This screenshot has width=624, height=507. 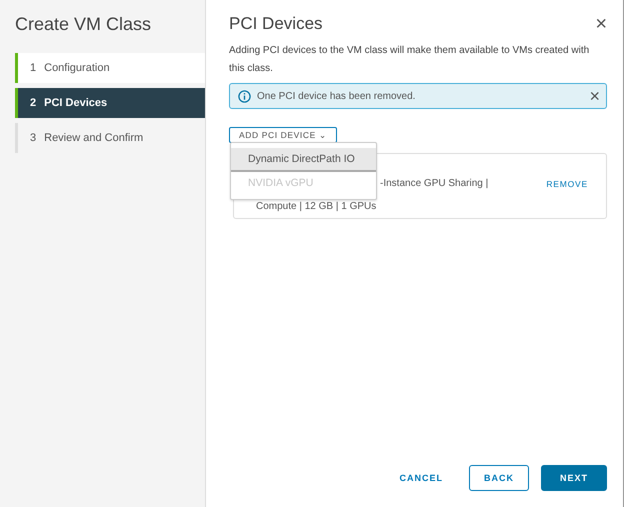 I want to click on step-item: 1 Configuration, so click(x=110, y=68).